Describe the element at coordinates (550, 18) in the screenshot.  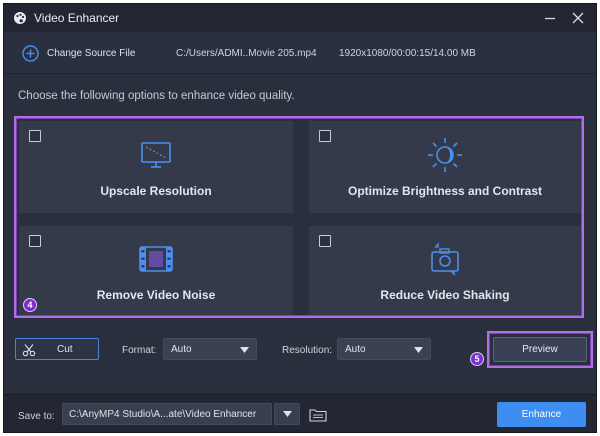
I see `minimize-icon` at that location.